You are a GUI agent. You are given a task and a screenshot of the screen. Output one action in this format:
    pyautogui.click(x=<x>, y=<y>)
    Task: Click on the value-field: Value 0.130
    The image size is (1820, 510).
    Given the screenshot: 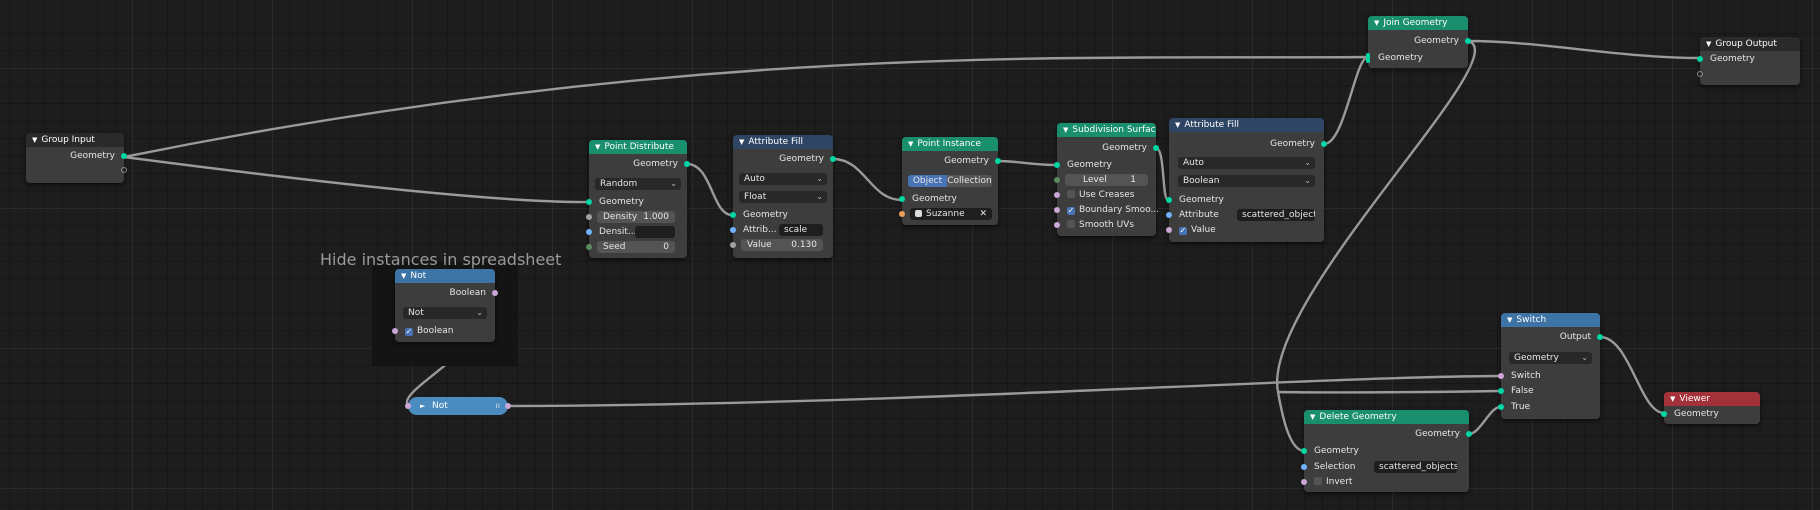 What is the action you would take?
    pyautogui.click(x=782, y=245)
    